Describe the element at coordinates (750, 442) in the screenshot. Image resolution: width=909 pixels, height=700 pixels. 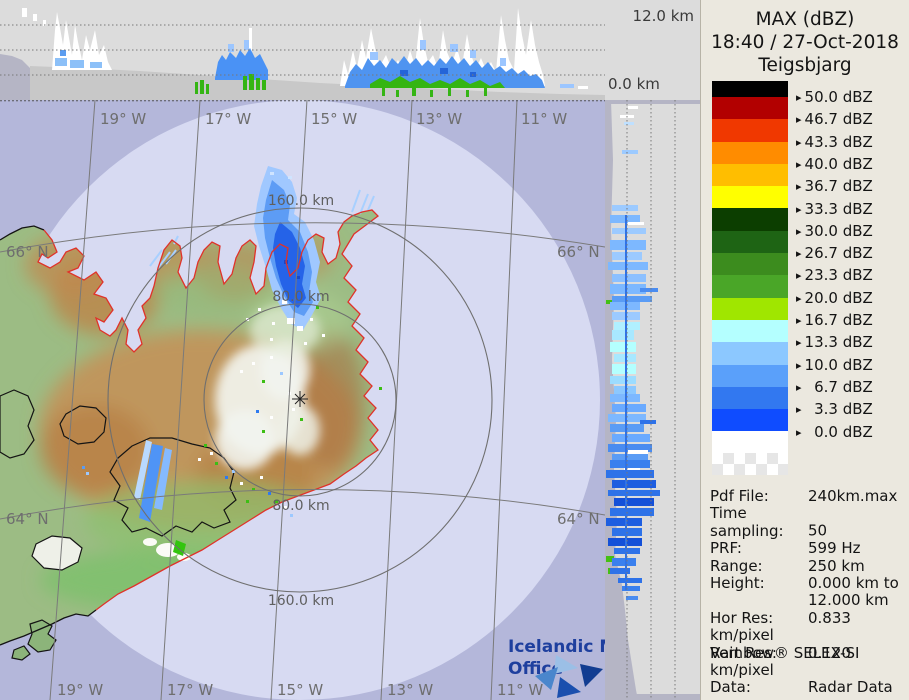
I see `white-band` at that location.